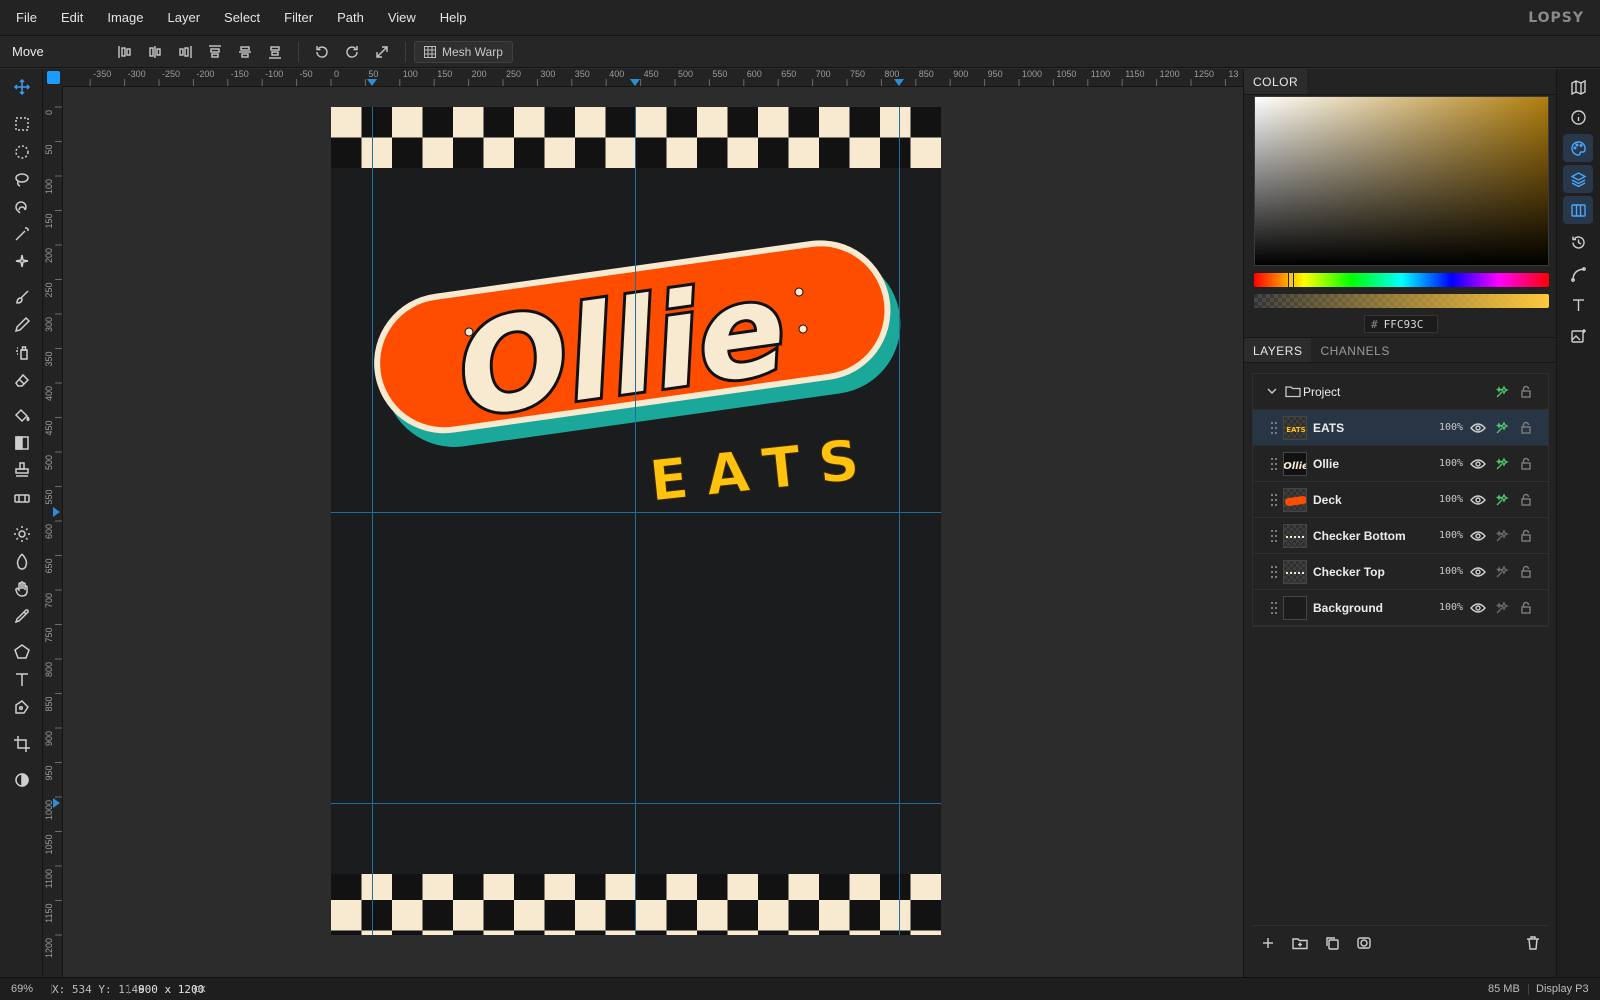 This screenshot has width=1600, height=1000. I want to click on color-panel-button, so click(1578, 148).